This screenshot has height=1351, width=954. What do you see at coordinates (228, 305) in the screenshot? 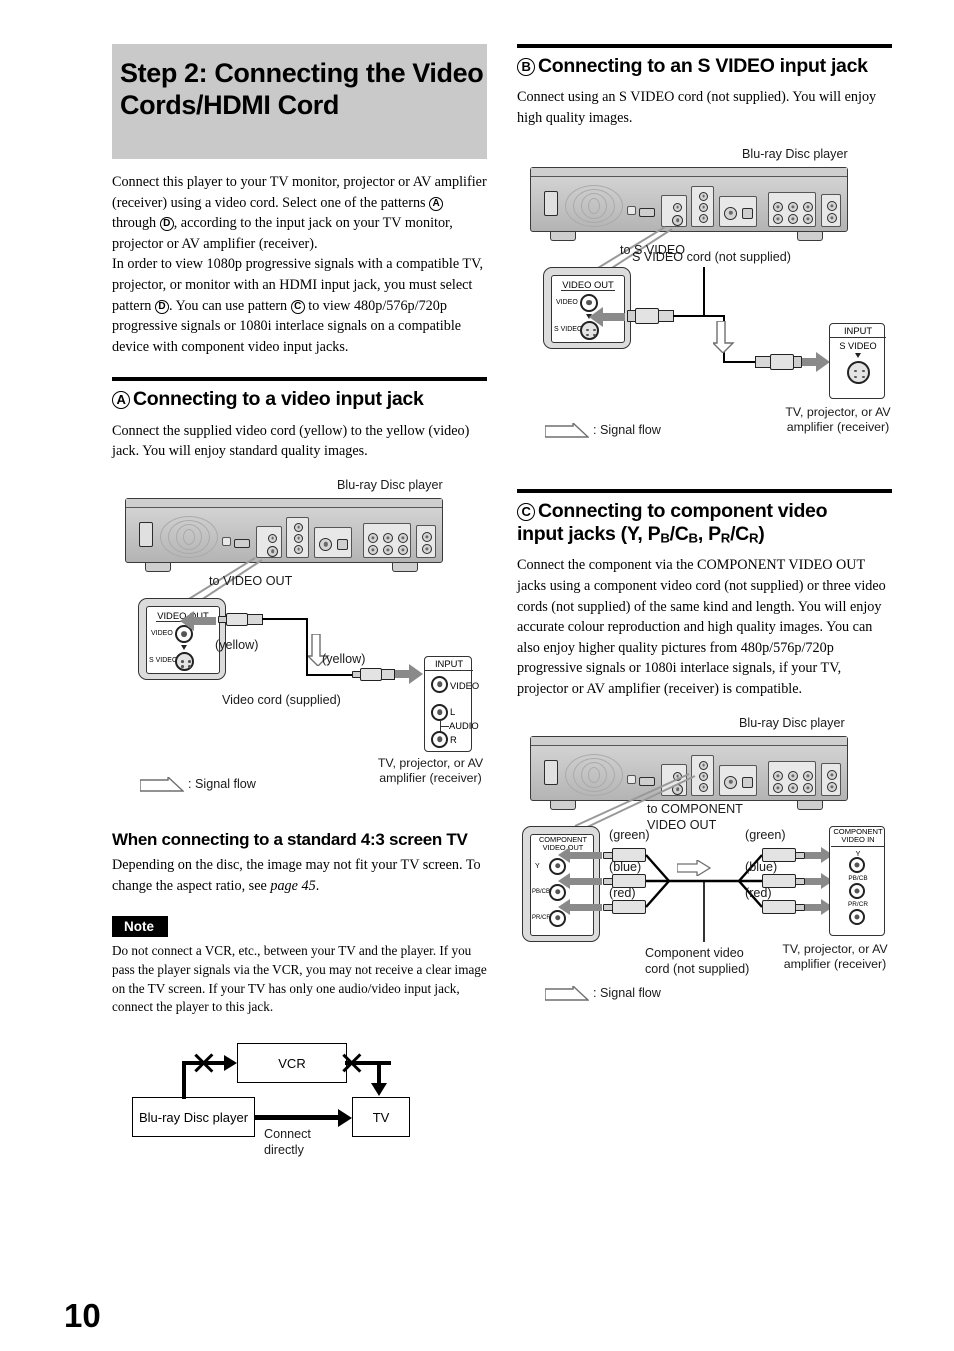
I see `intro-mid3: . You can use pattern` at bounding box center [228, 305].